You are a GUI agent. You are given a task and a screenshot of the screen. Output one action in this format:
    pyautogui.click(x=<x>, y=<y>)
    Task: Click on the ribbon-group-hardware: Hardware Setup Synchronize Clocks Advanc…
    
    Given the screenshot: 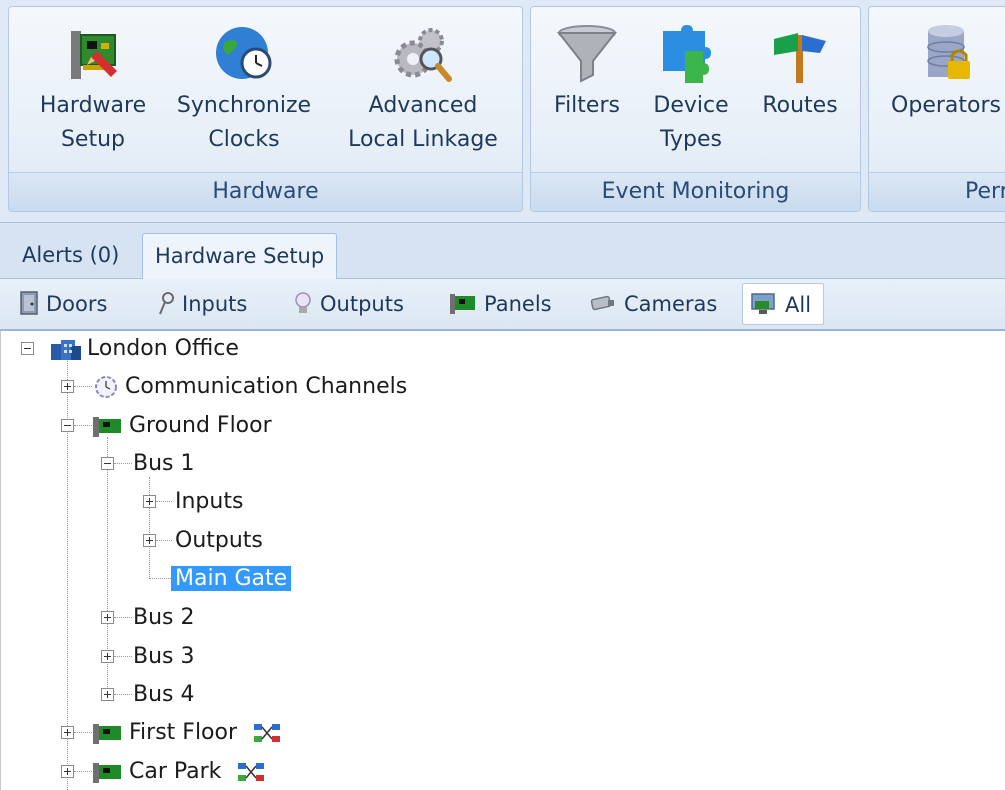 What is the action you would take?
    pyautogui.click(x=265, y=109)
    